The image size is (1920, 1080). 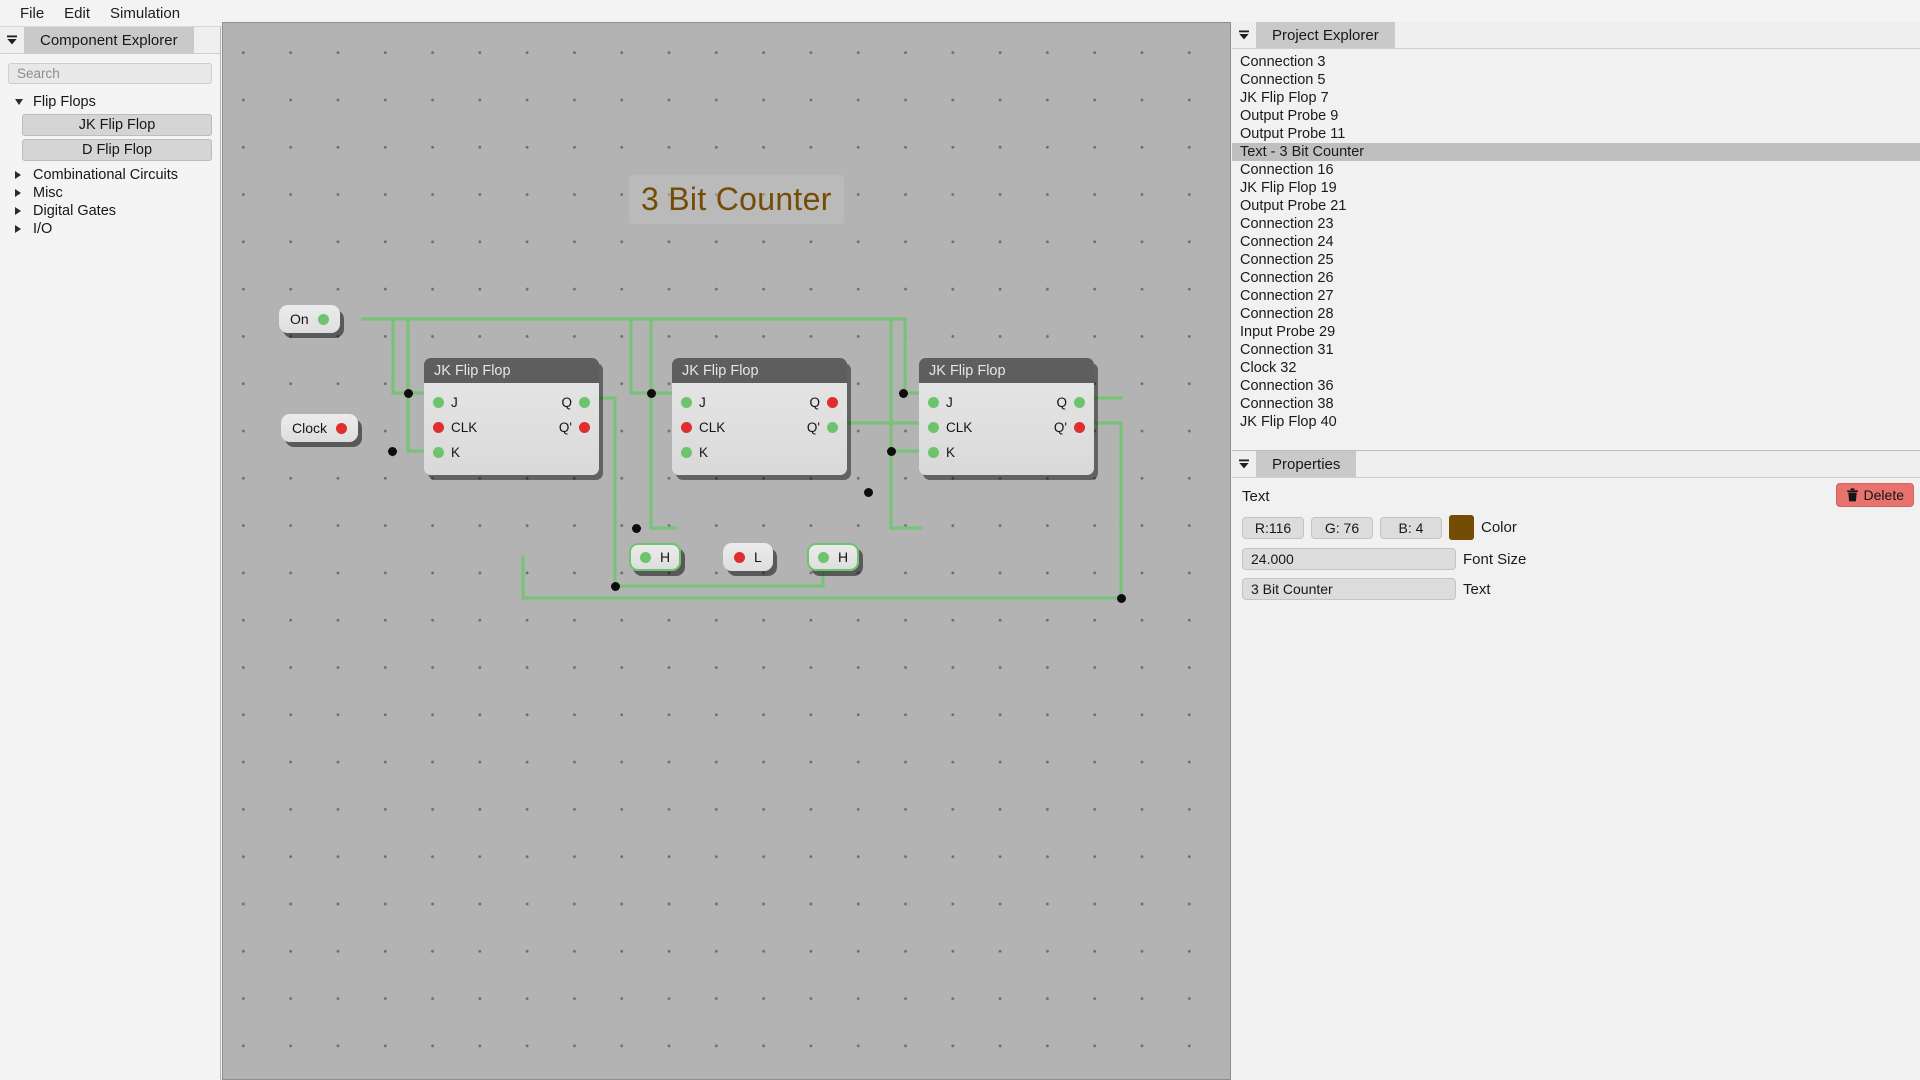 What do you see at coordinates (110, 102) in the screenshot?
I see `tree-group-flip-flops: Flip Flops` at bounding box center [110, 102].